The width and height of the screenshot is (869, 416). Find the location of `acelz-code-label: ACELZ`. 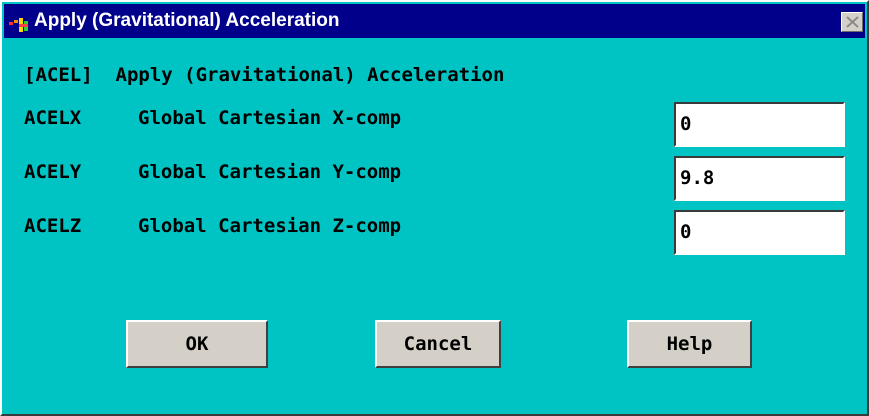

acelz-code-label: ACELZ is located at coordinates (53, 226).